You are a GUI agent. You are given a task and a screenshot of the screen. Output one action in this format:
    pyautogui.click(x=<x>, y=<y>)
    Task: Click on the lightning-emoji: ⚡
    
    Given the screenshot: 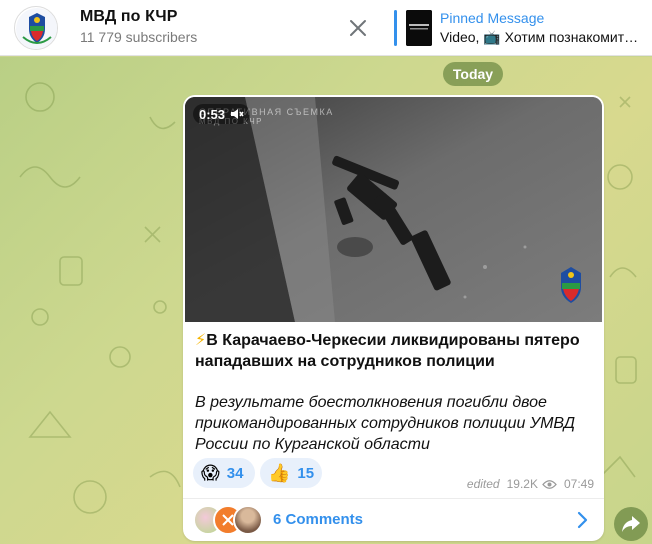 What is the action you would take?
    pyautogui.click(x=201, y=340)
    